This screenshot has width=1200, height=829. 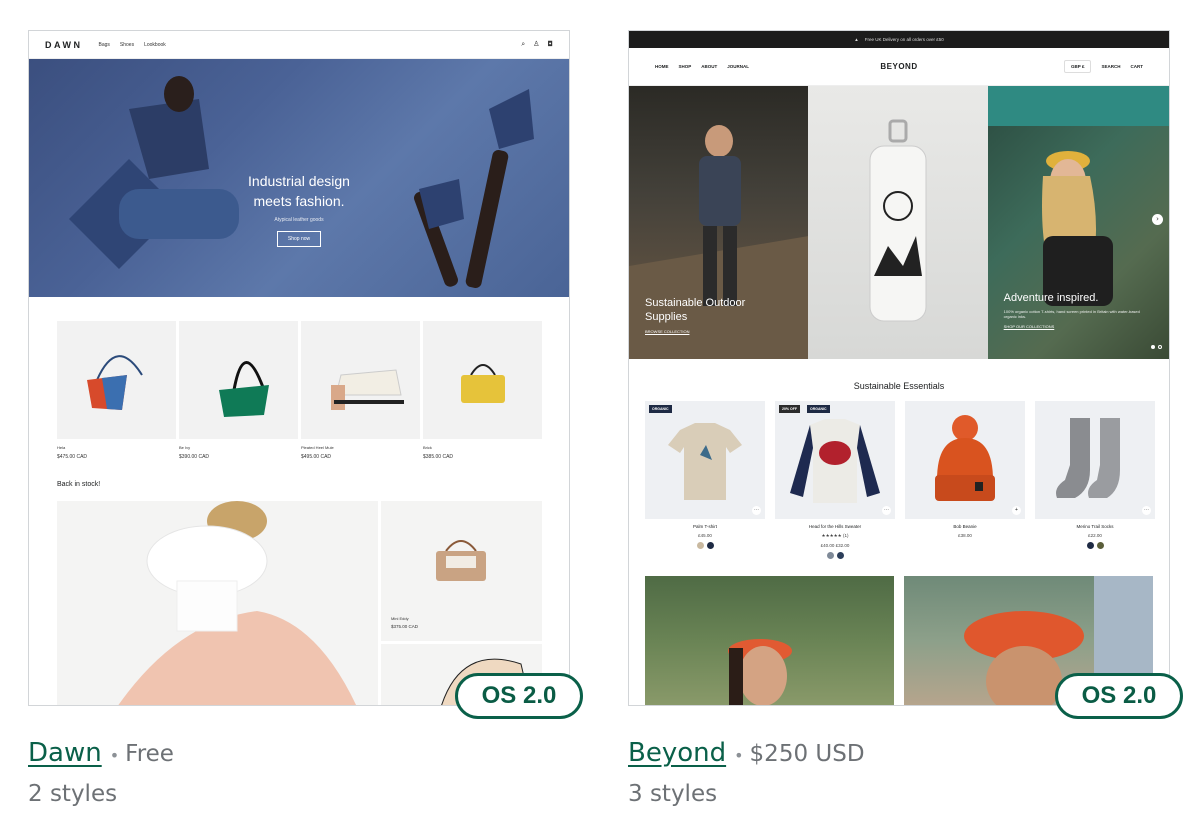 What do you see at coordinates (1095, 526) in the screenshot?
I see `product-name: Merino Trail Socks` at bounding box center [1095, 526].